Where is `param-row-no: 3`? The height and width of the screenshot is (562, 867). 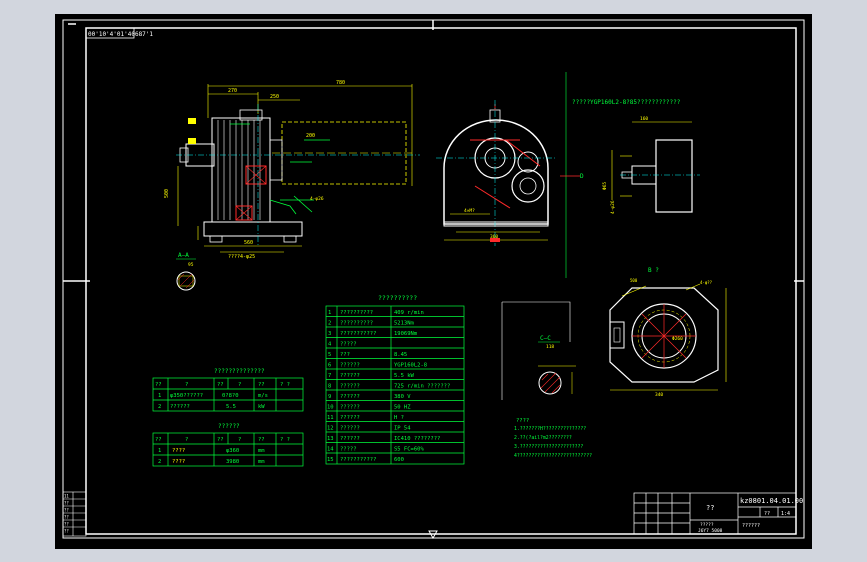 param-row-no: 3 is located at coordinates (329, 334).